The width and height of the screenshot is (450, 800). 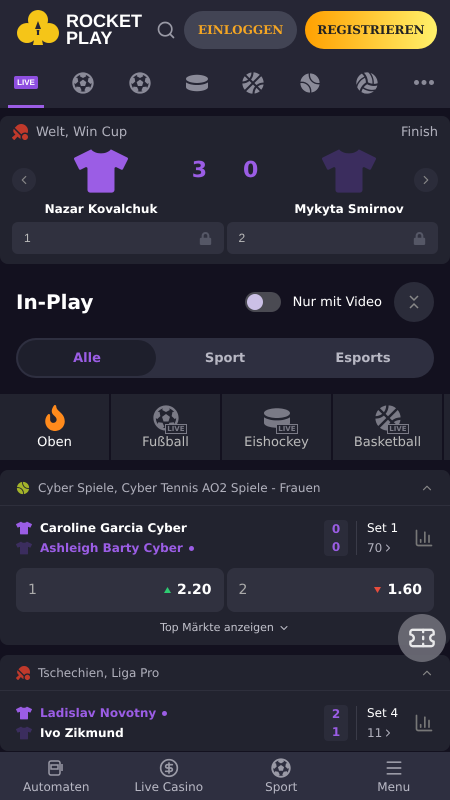 I want to click on toggle-label: Nur mit Video, so click(x=337, y=302).